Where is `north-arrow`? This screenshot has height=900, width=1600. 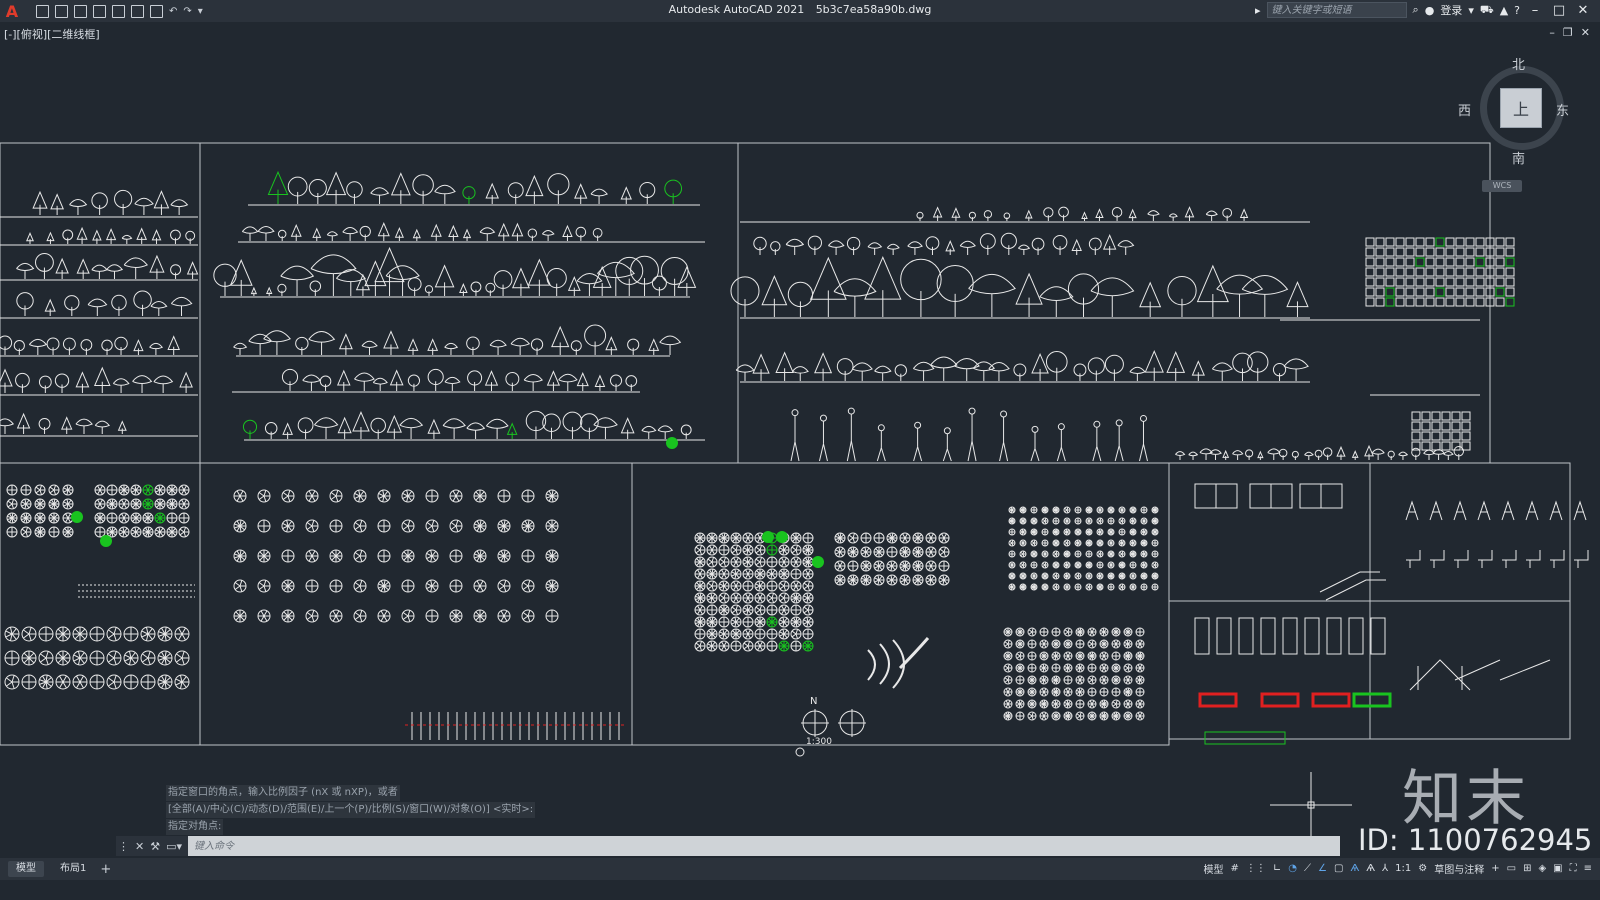 north-arrow is located at coordinates (830, 733).